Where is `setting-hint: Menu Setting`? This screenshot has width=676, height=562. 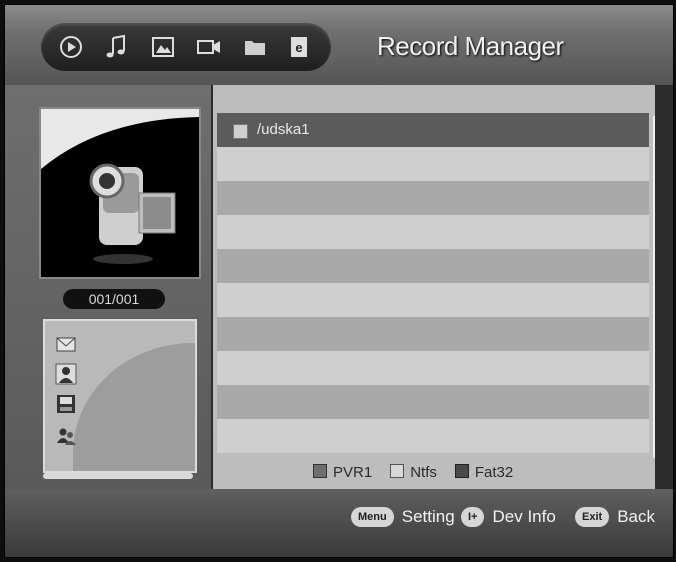 setting-hint: Menu Setting is located at coordinates (403, 517).